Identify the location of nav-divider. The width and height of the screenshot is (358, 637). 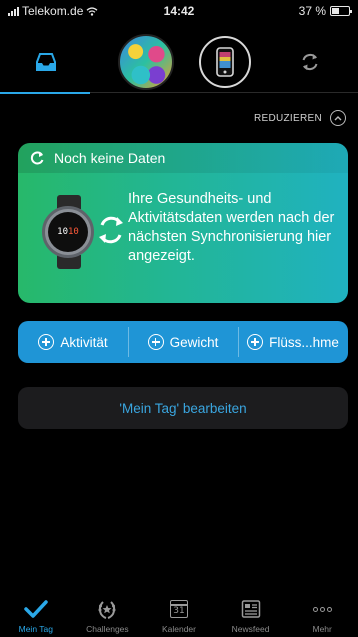
(179, 93).